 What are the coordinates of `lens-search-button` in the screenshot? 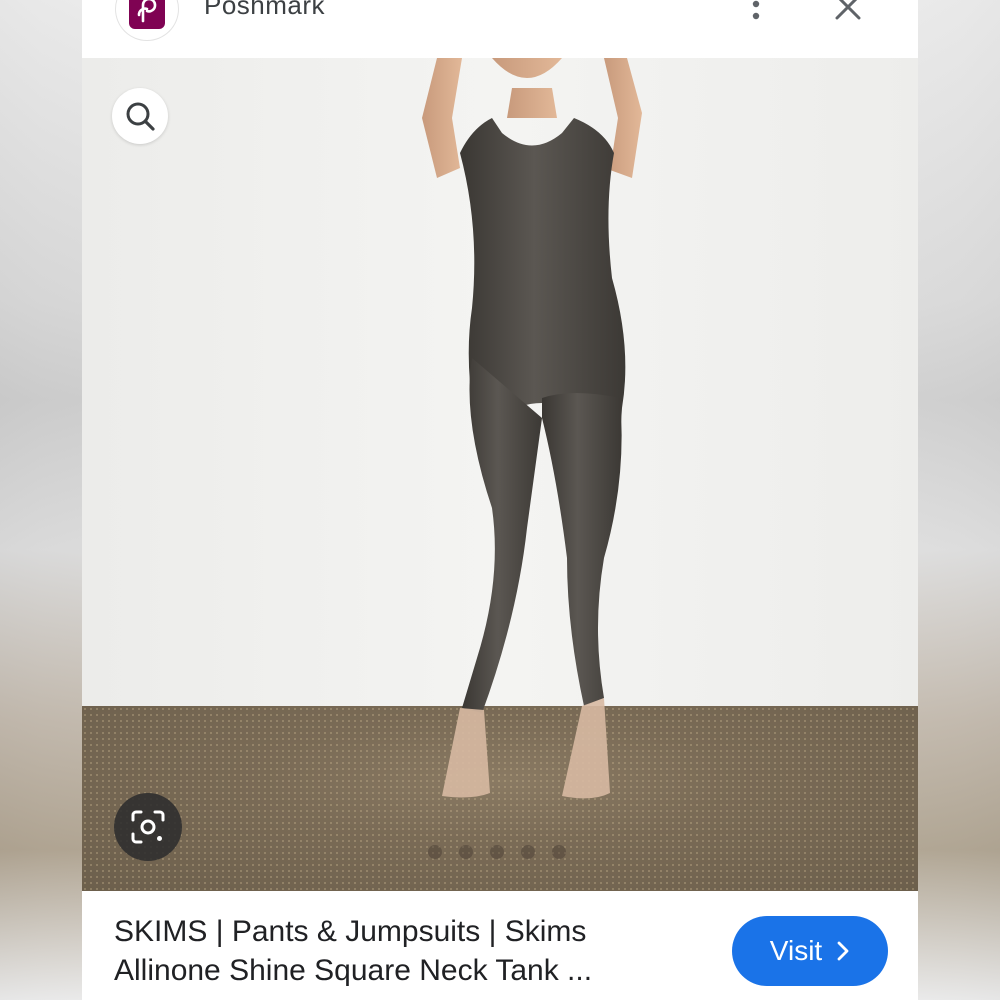 It's located at (140, 116).